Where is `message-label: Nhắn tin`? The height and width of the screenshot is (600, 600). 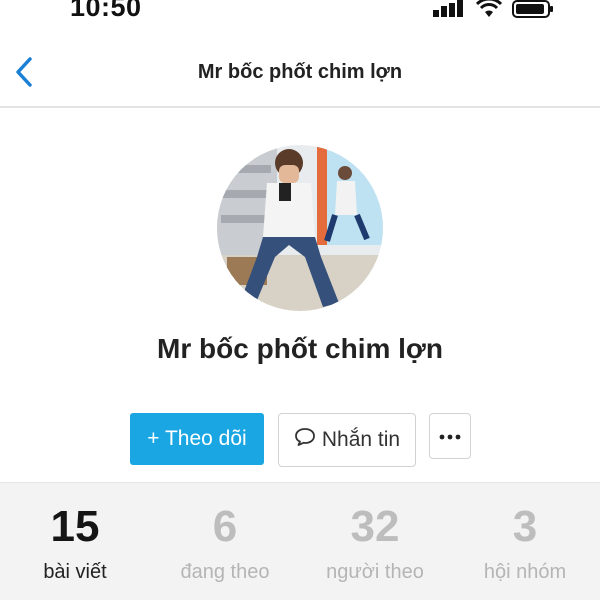 message-label: Nhắn tin is located at coordinates (361, 439).